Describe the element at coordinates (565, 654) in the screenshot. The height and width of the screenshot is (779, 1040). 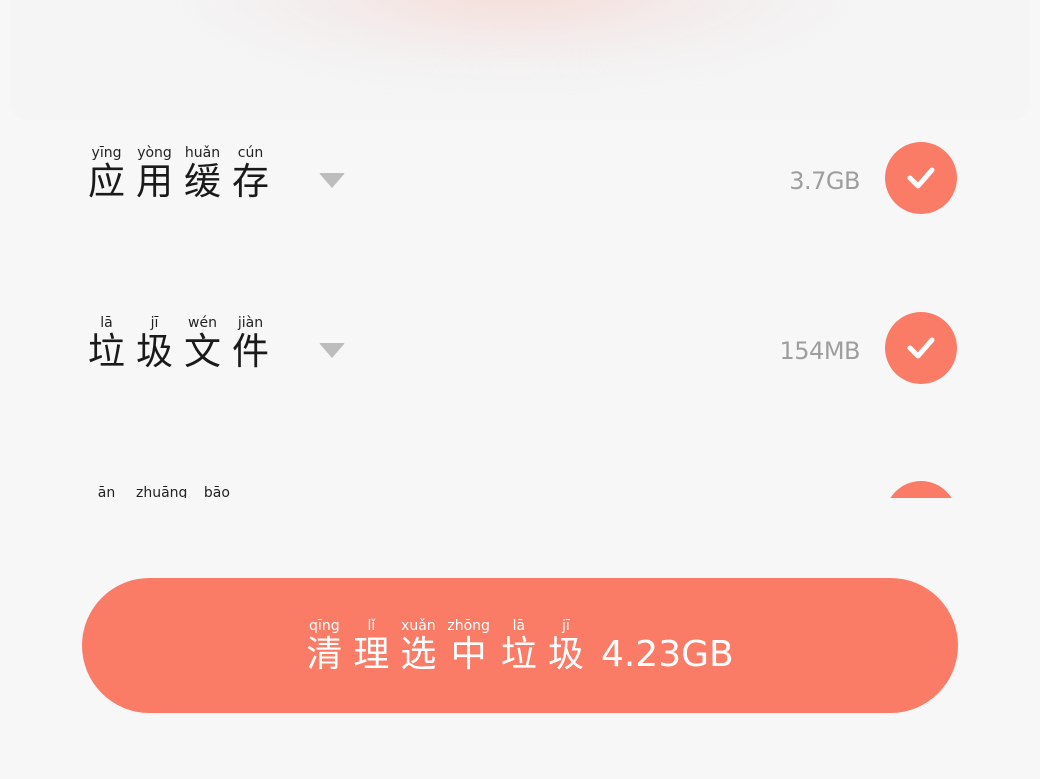
I see `button-char: 圾` at that location.